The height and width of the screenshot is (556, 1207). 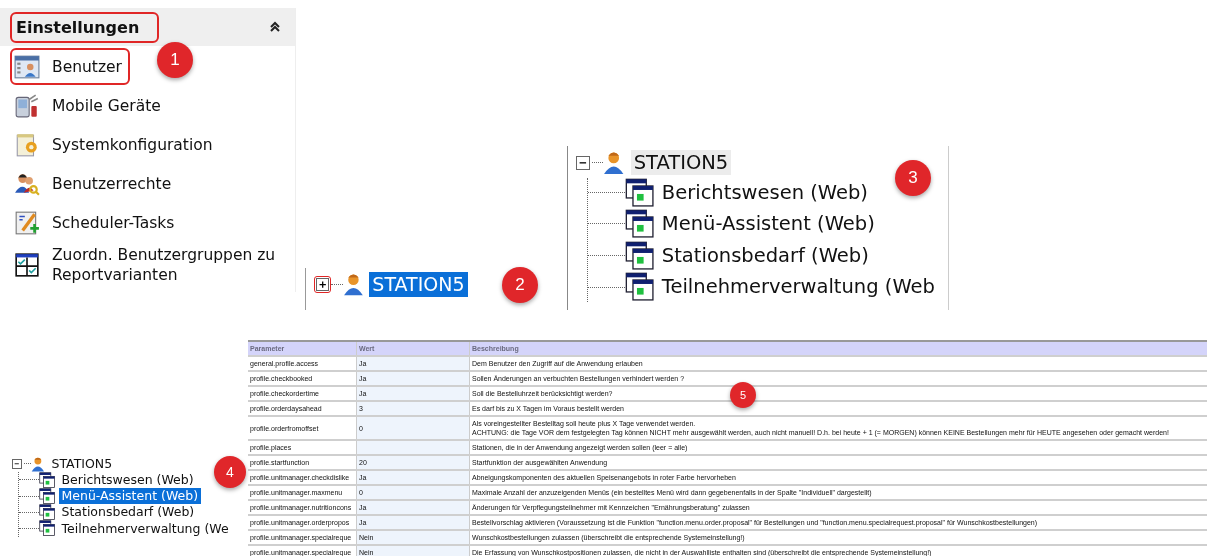 I want to click on expander-box, so click(x=323, y=284).